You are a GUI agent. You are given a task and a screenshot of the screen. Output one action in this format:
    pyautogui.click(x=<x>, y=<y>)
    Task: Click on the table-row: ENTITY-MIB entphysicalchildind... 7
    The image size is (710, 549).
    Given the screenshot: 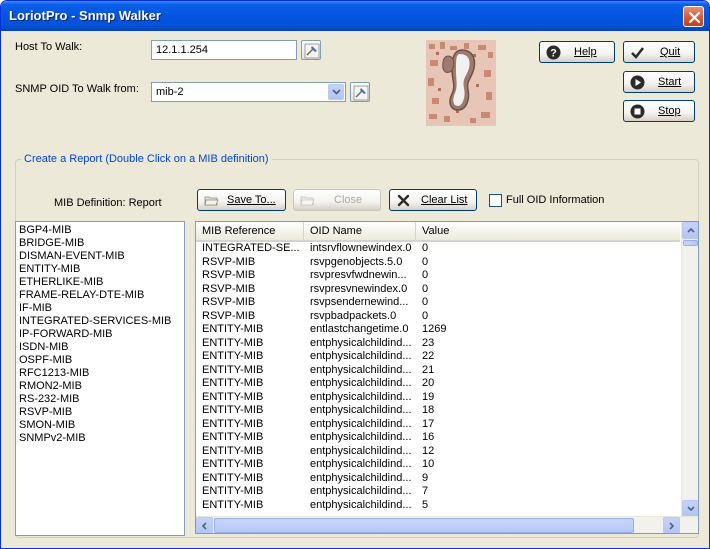 What is the action you would take?
    pyautogui.click(x=438, y=492)
    